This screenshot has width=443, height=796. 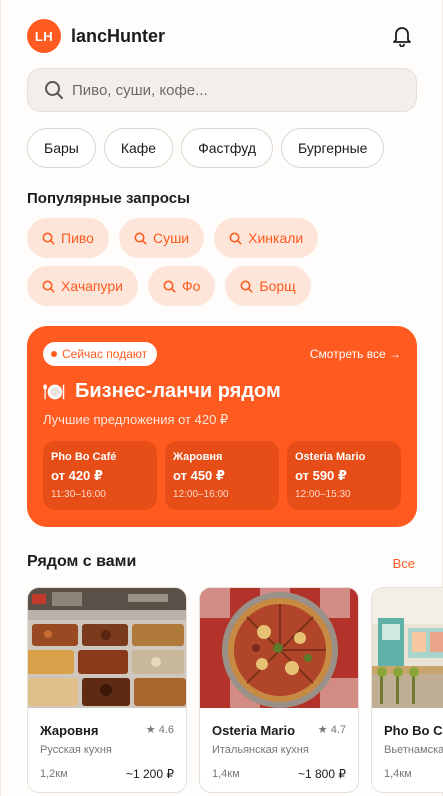 I want to click on popular-queries-row: Хачапури Фо Борщ, so click(x=222, y=286).